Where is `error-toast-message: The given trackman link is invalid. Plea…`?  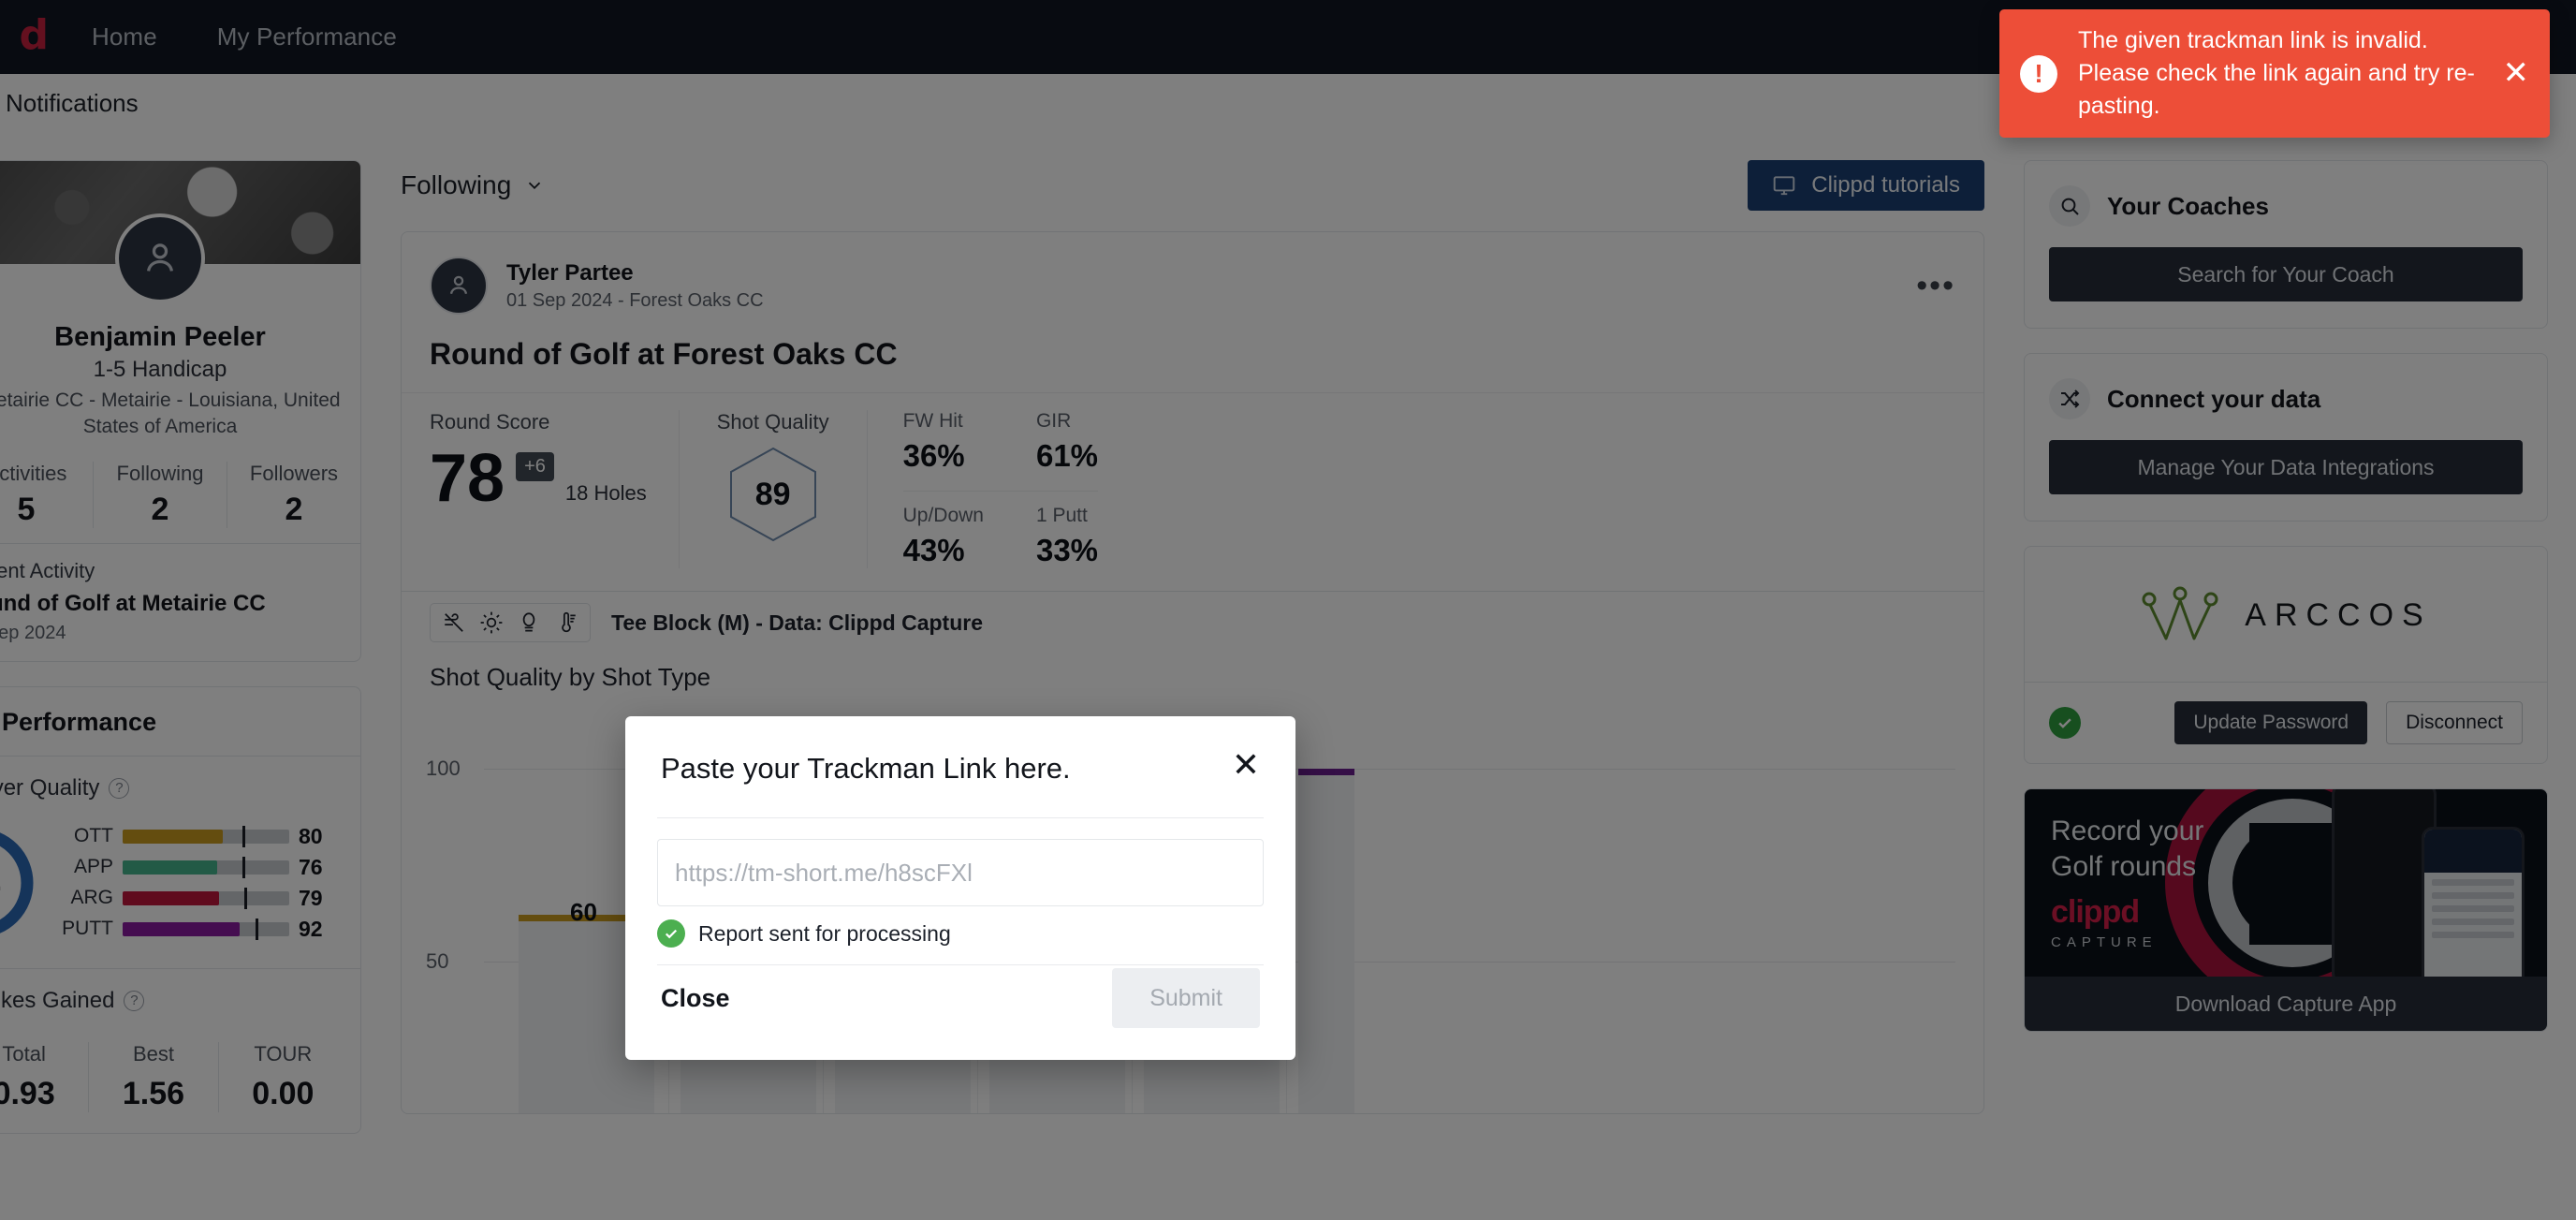 error-toast-message: The given trackman link is invalid. Plea… is located at coordinates (2276, 73).